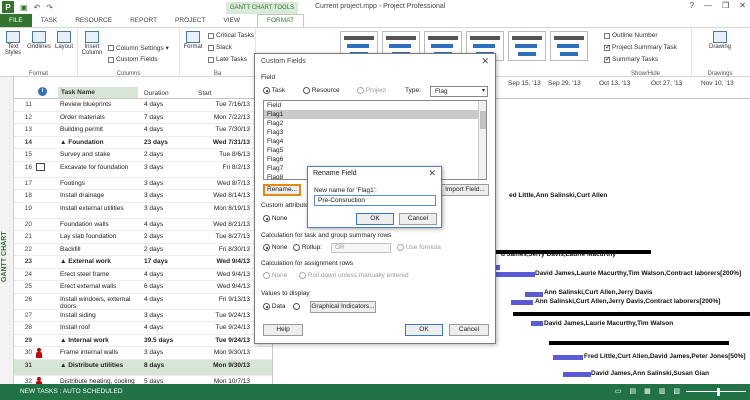 The image size is (750, 400). Describe the element at coordinates (361, 248) in the screenshot. I see `rollup-select: OR` at that location.